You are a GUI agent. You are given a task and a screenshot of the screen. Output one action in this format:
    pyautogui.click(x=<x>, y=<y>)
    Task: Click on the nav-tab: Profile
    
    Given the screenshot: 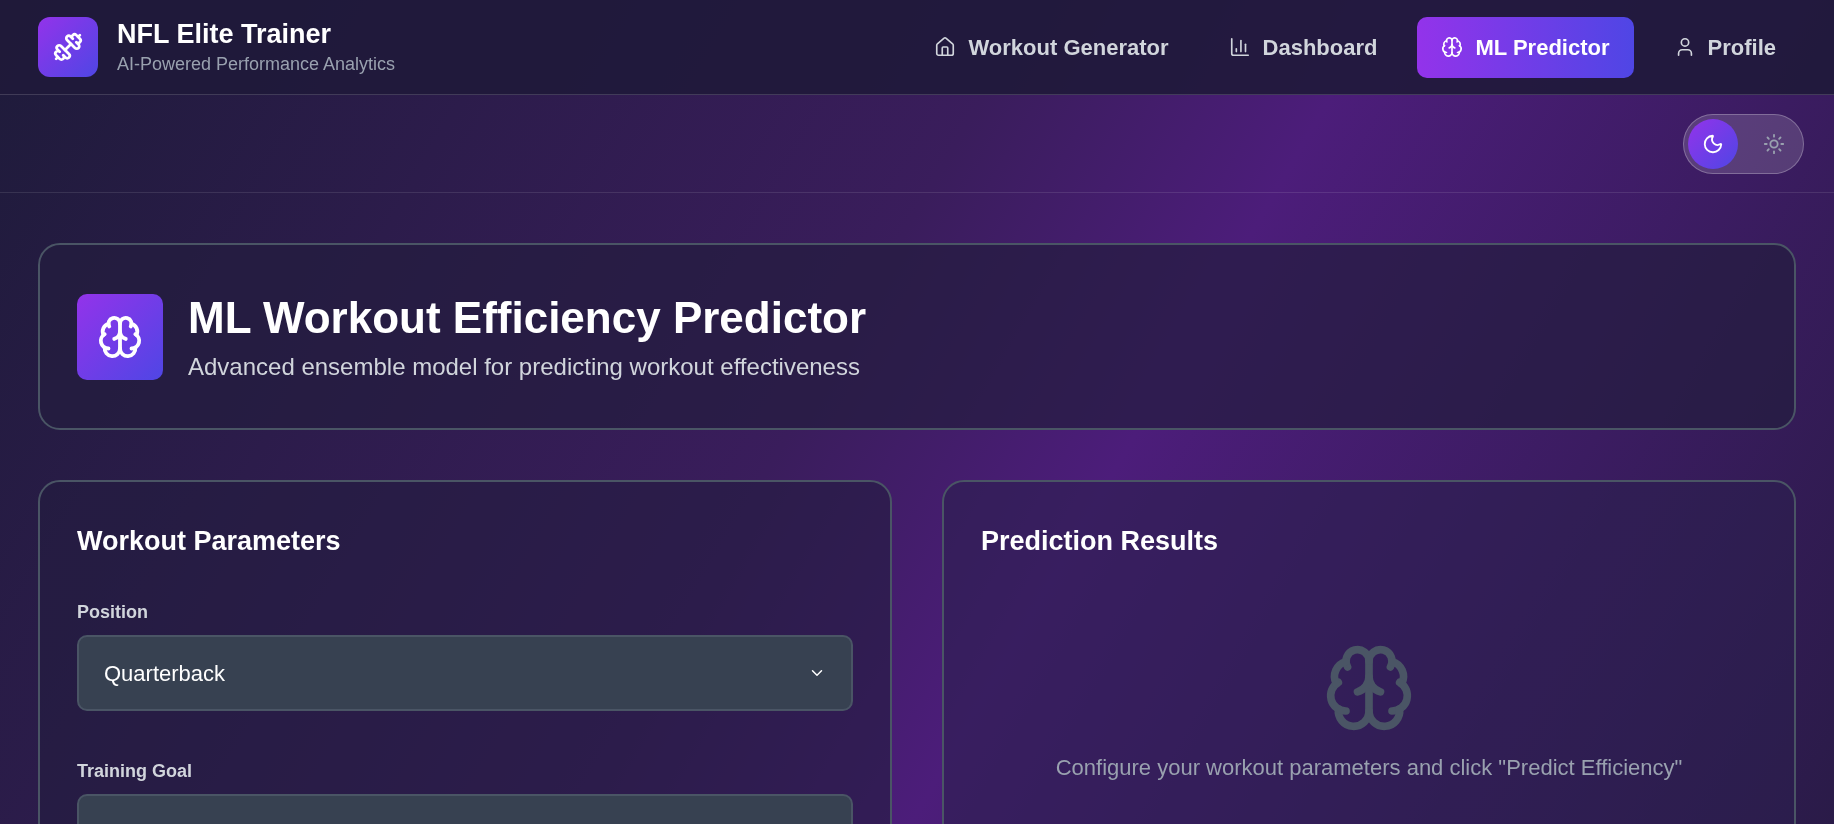 What is the action you would take?
    pyautogui.click(x=1724, y=47)
    